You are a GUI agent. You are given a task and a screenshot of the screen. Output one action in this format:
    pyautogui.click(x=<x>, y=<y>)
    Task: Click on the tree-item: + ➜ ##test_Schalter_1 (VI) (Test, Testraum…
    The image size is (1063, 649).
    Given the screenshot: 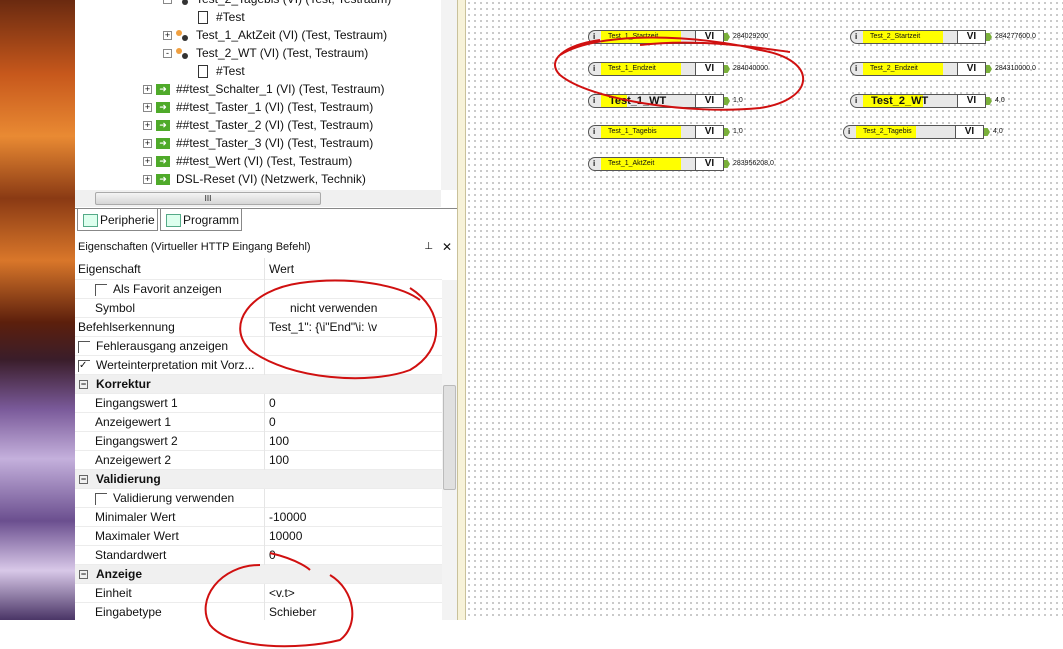 What is the action you would take?
    pyautogui.click(x=264, y=89)
    